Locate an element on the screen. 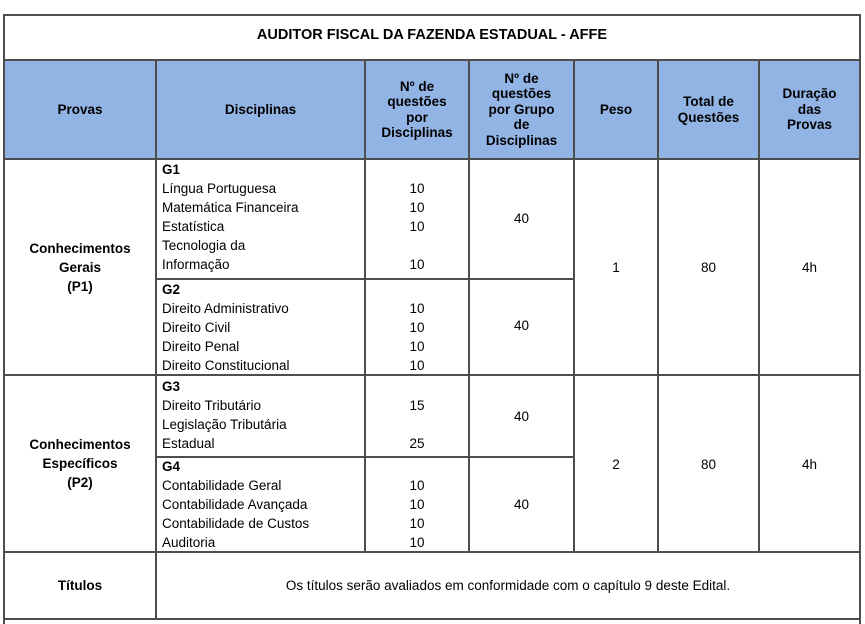  p1-total: 80 is located at coordinates (708, 267).